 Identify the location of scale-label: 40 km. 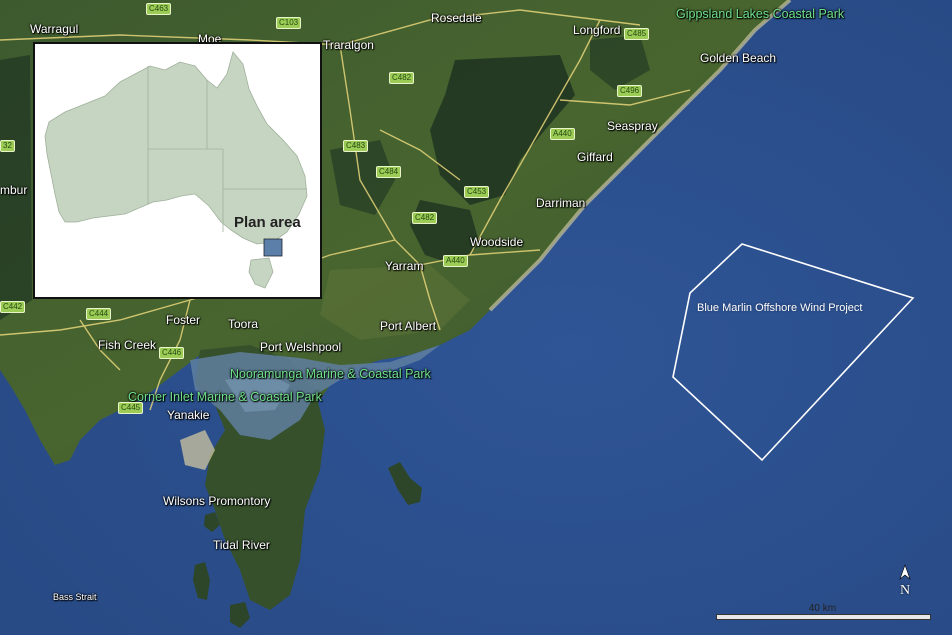
(822, 608).